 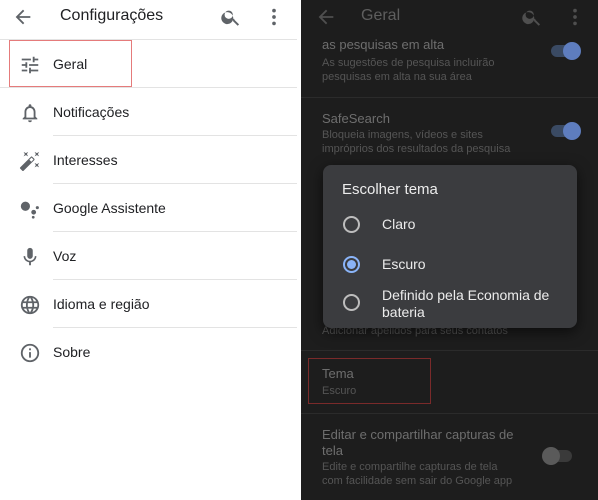 I want to click on setting-title: Editar e compartilhar capturas de, so click(x=418, y=434).